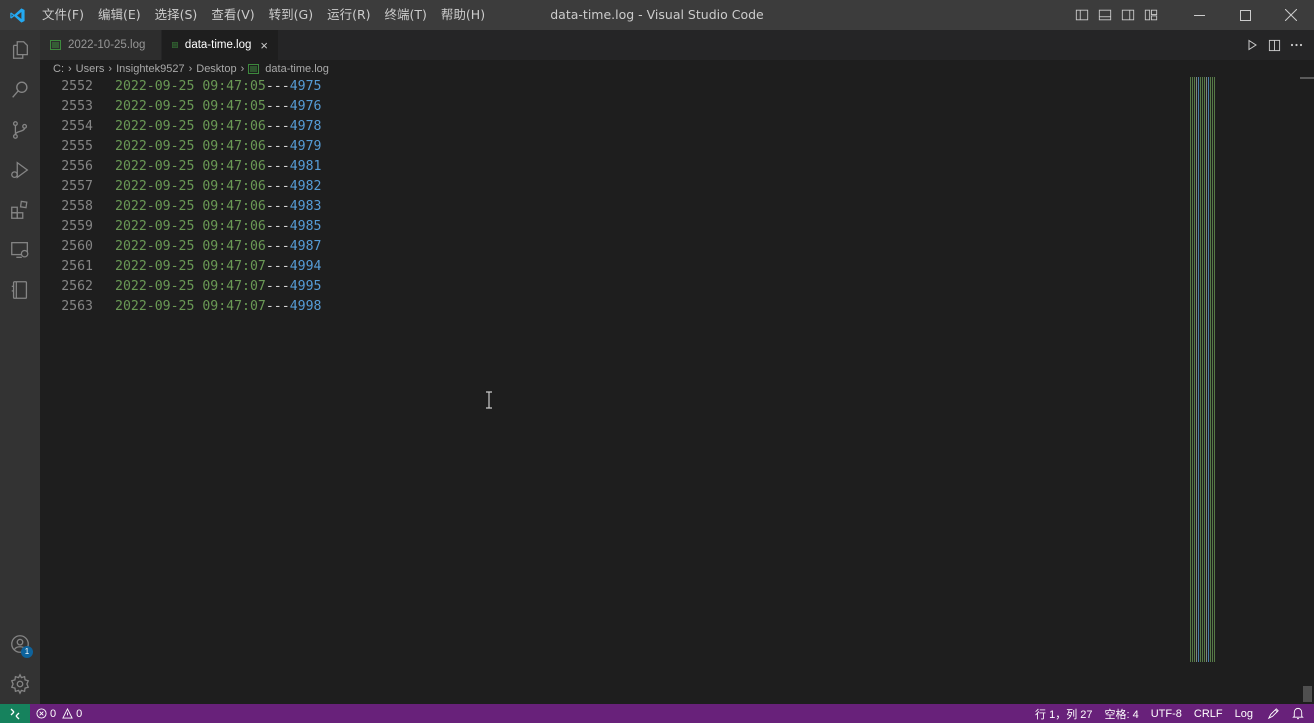 Image resolution: width=1314 pixels, height=723 pixels. I want to click on menu-item: 运行(R), so click(348, 15).